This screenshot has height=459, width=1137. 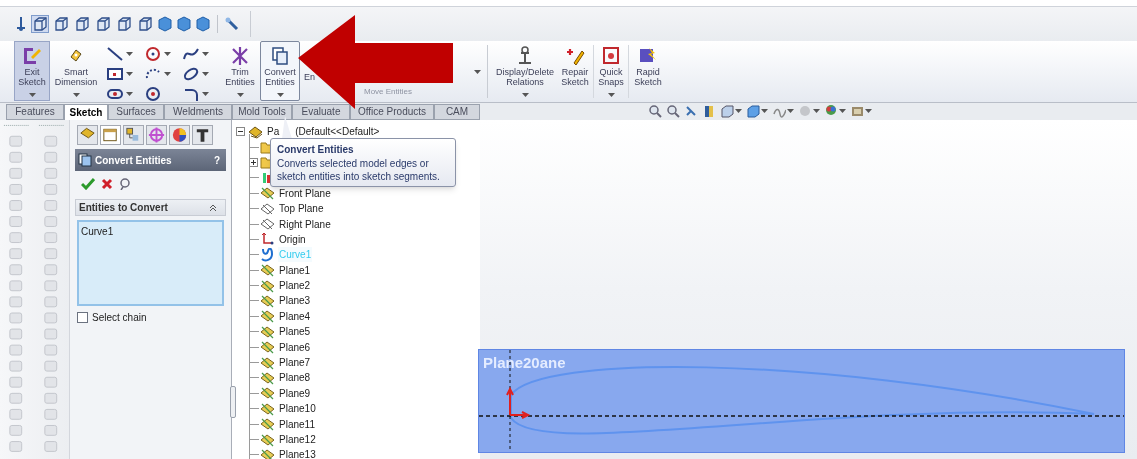 I want to click on ribbon-button: Quick Snaps, so click(x=611, y=71).